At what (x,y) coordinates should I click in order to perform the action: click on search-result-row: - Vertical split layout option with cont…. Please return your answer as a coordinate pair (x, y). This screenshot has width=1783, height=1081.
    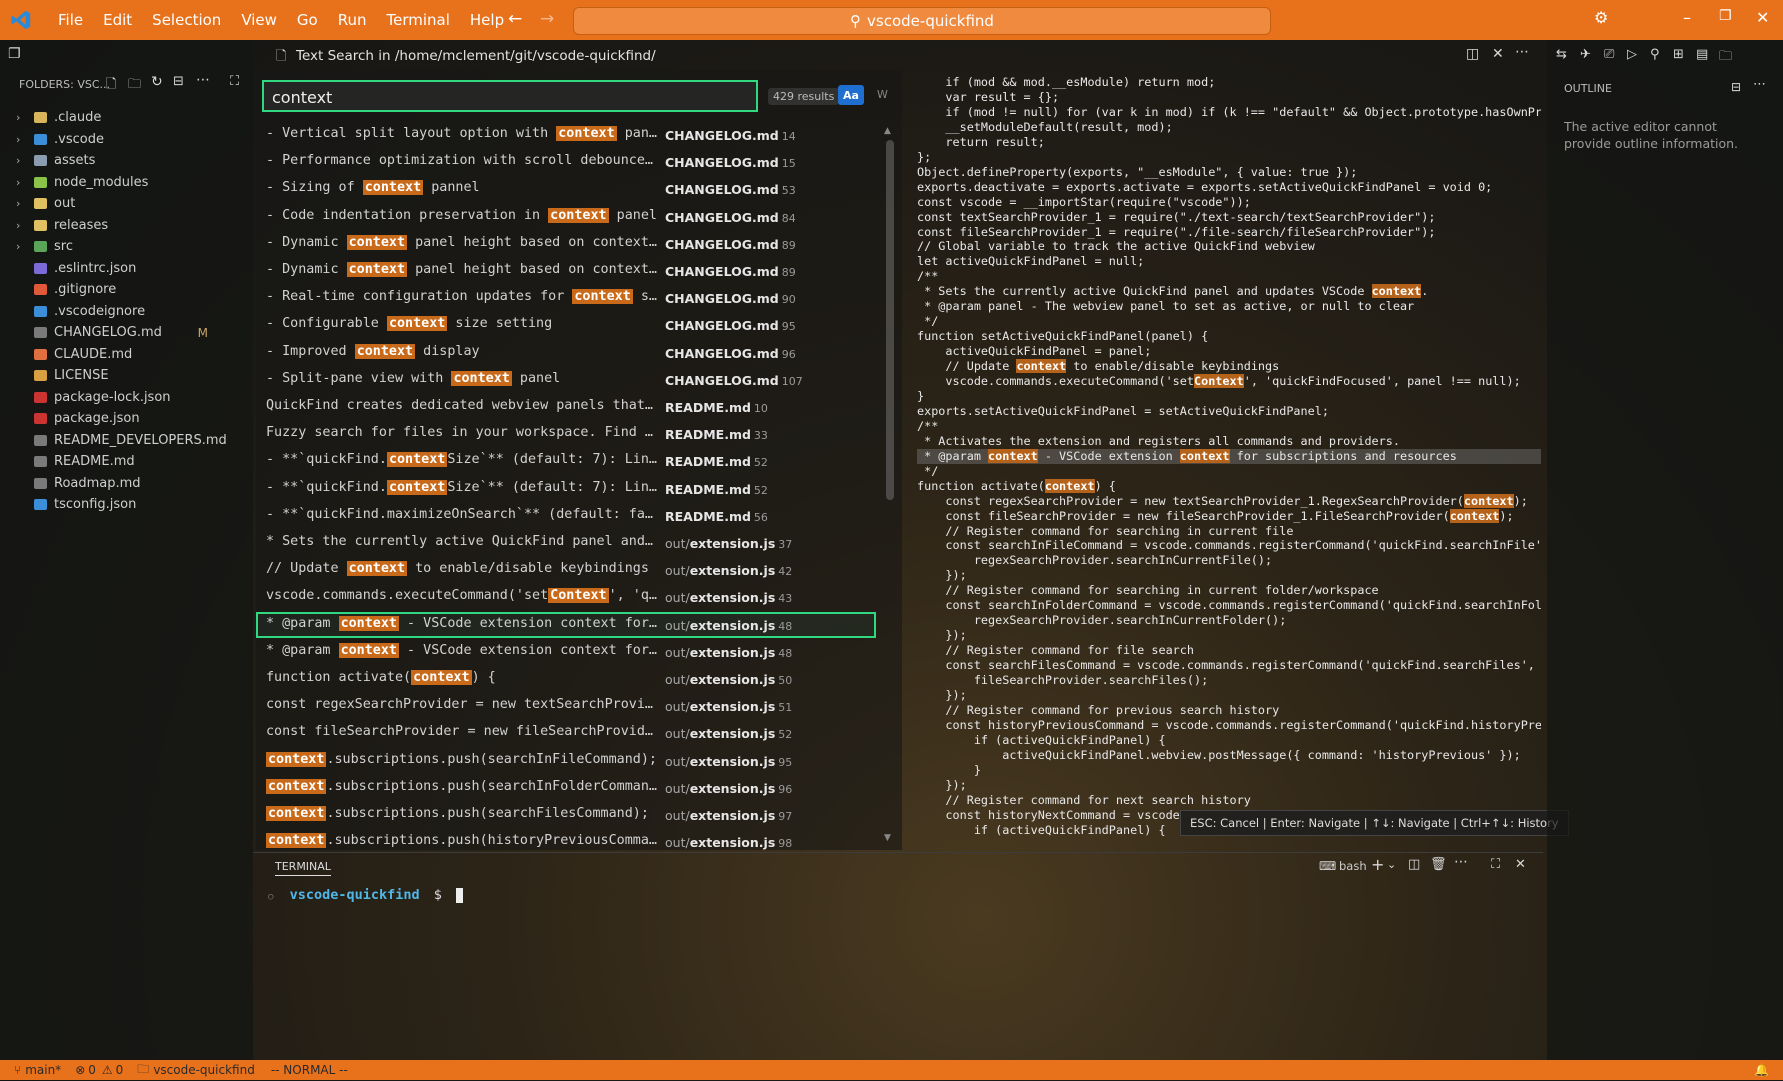
    Looking at the image, I should click on (566, 135).